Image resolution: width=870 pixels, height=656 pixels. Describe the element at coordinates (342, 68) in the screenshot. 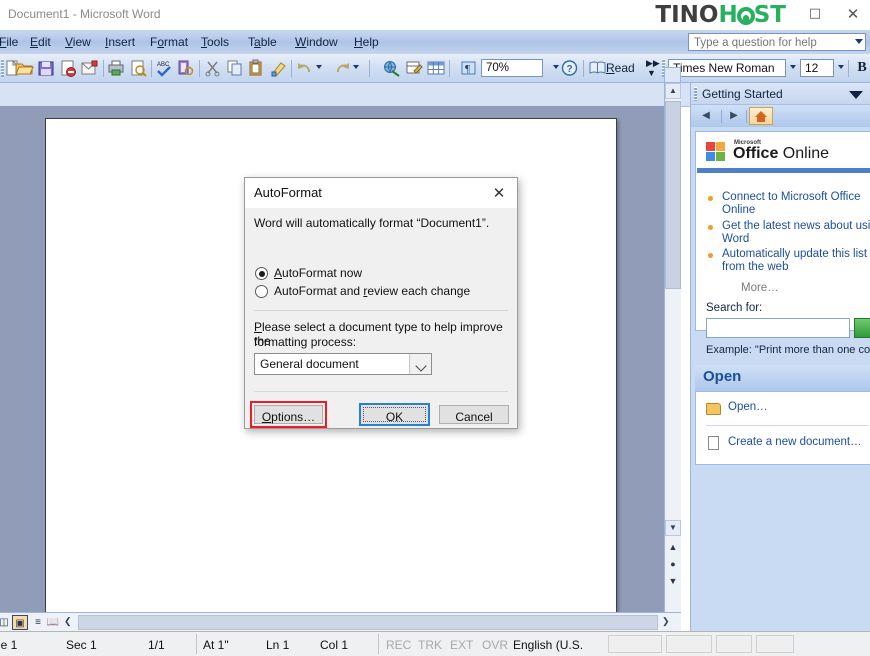

I see `redo-icon` at that location.